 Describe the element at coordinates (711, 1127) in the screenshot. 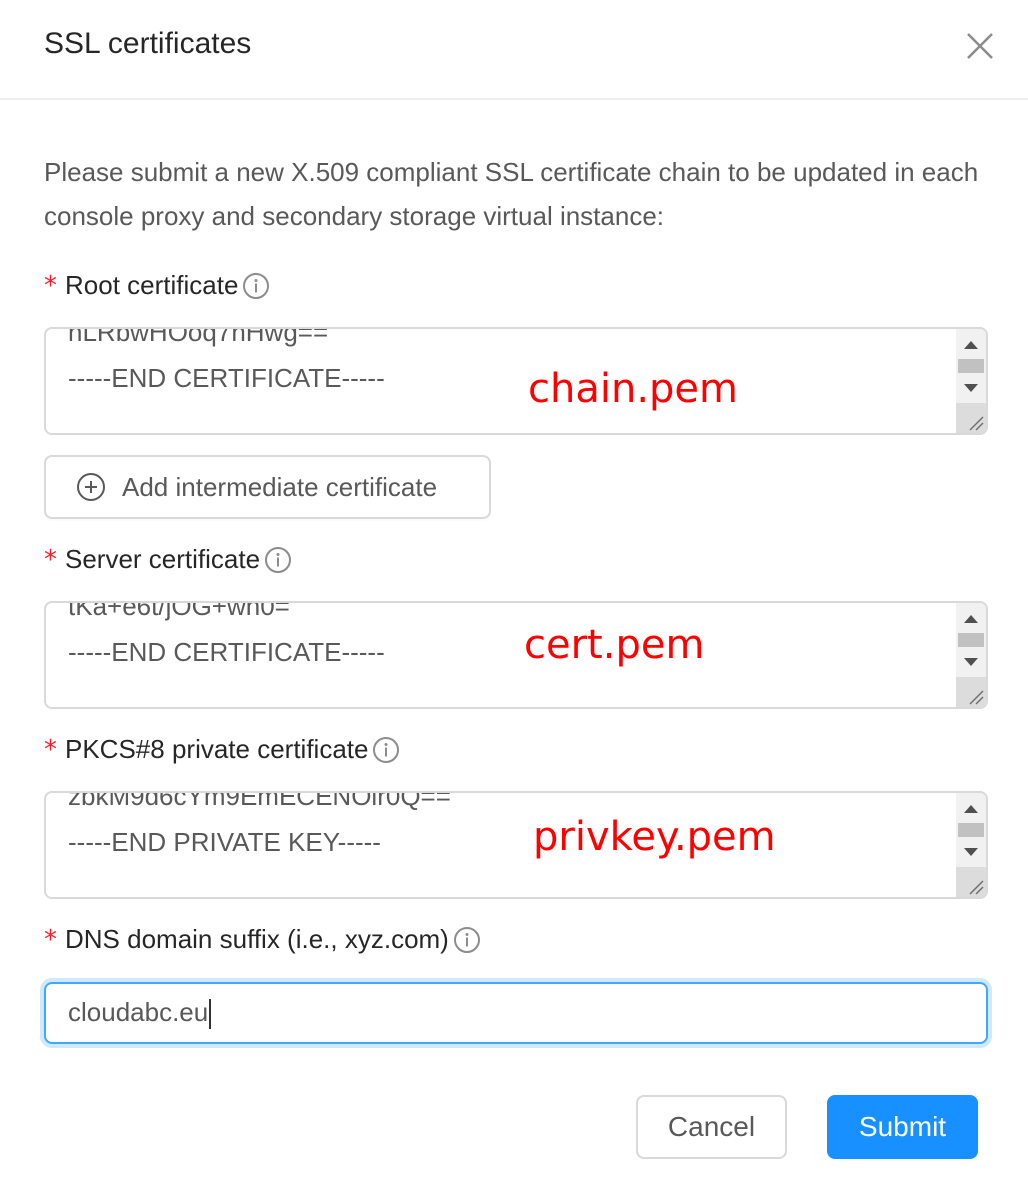

I see `cancel-button: Cancel` at that location.